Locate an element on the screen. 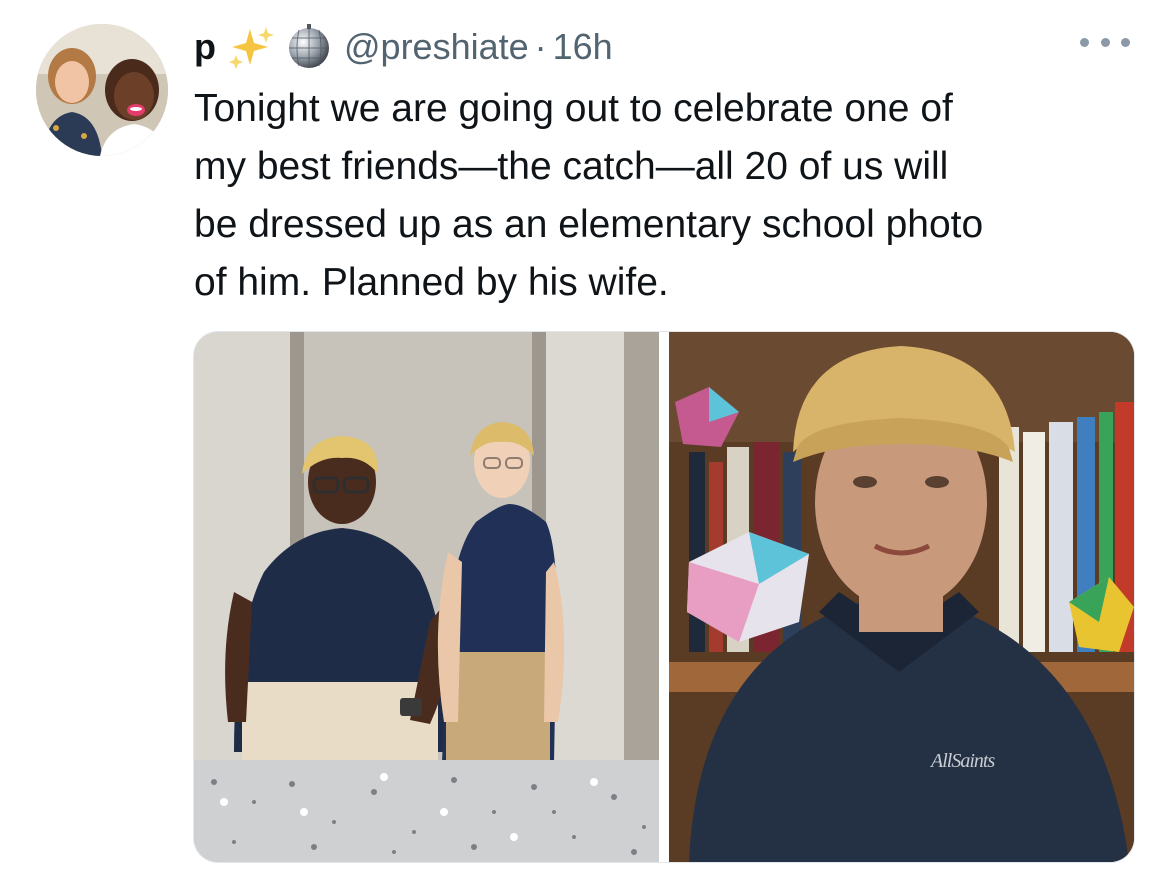 The image size is (1170, 876). avatar is located at coordinates (102, 90).